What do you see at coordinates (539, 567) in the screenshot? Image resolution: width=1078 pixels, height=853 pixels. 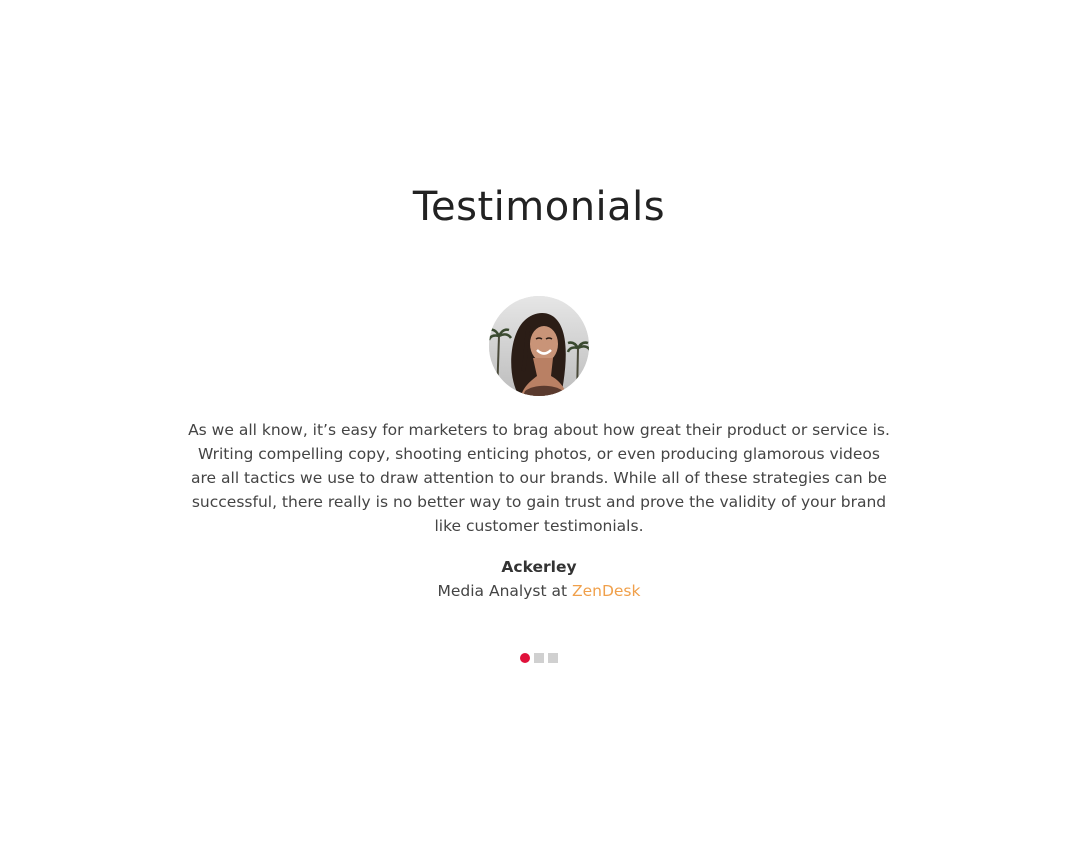 I see `author-name: Ackerley` at bounding box center [539, 567].